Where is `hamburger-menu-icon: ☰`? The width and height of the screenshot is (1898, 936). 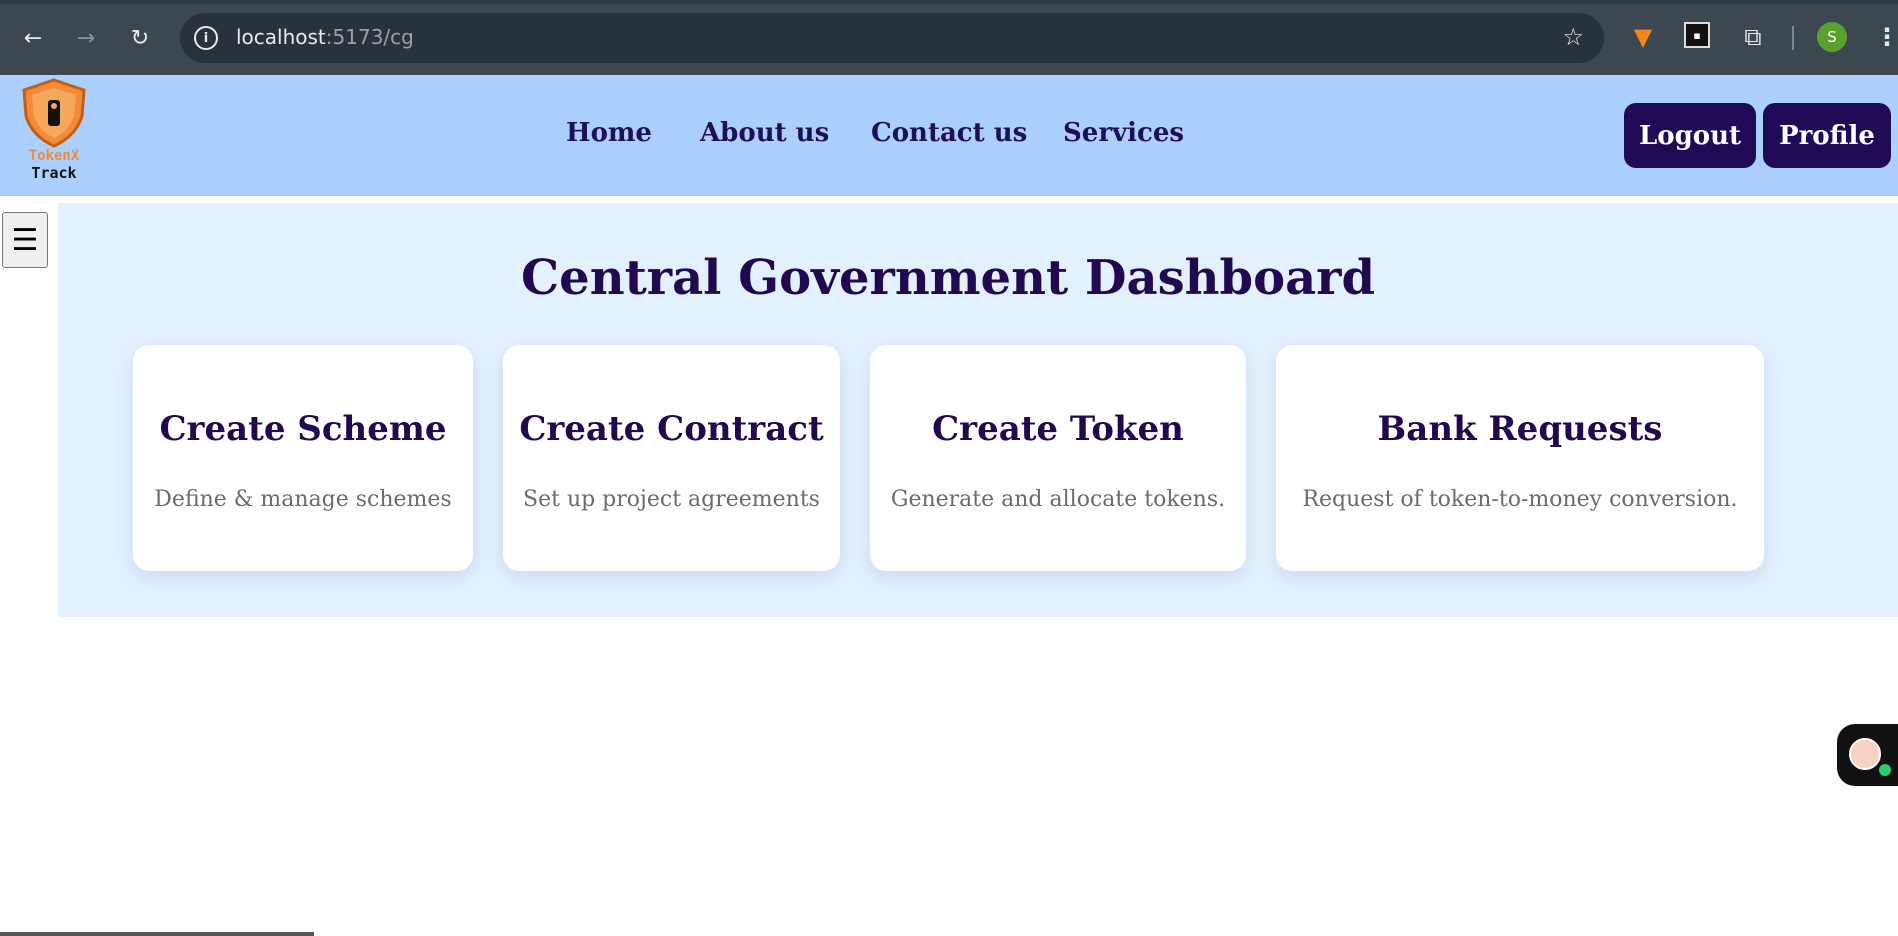
hamburger-menu-icon: ☰ is located at coordinates (25, 240).